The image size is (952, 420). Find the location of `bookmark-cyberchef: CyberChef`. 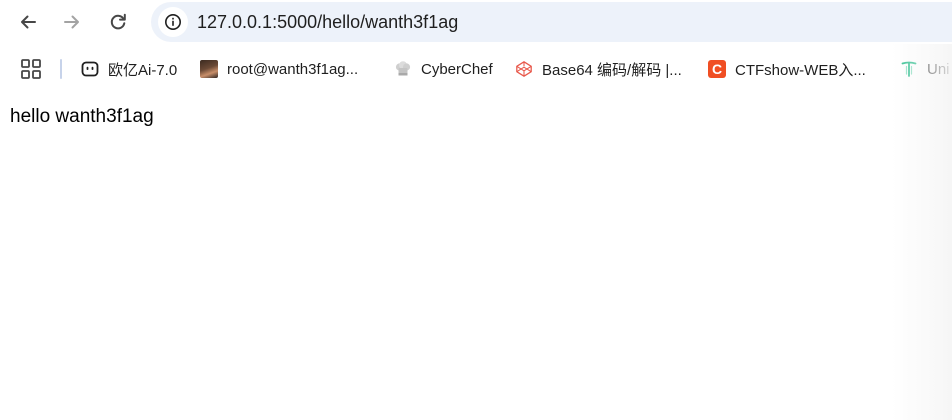

bookmark-cyberchef: CyberChef is located at coordinates (443, 69).